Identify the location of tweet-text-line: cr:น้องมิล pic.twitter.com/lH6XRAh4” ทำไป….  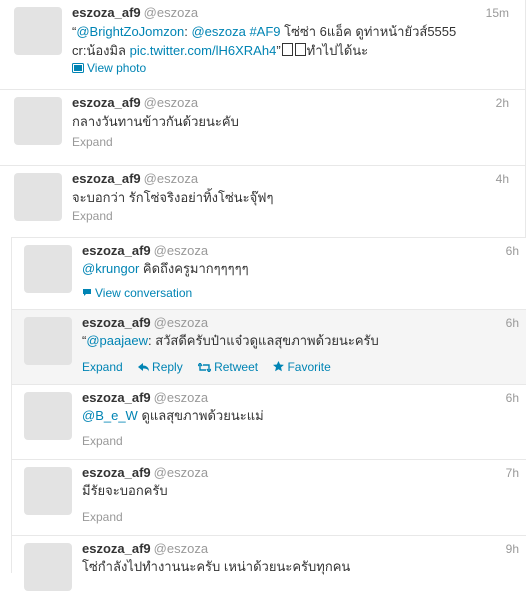
(264, 50).